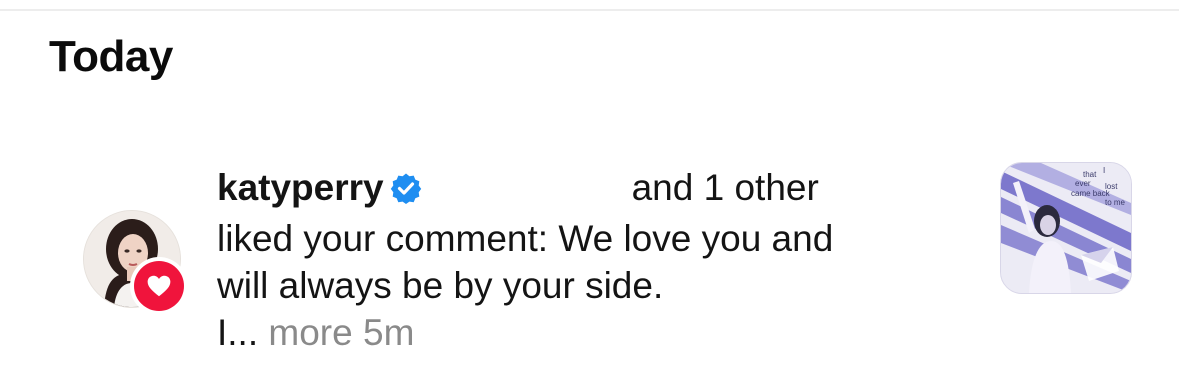 This screenshot has width=1179, height=392. Describe the element at coordinates (389, 332) in the screenshot. I see `timestamp: 5m` at that location.